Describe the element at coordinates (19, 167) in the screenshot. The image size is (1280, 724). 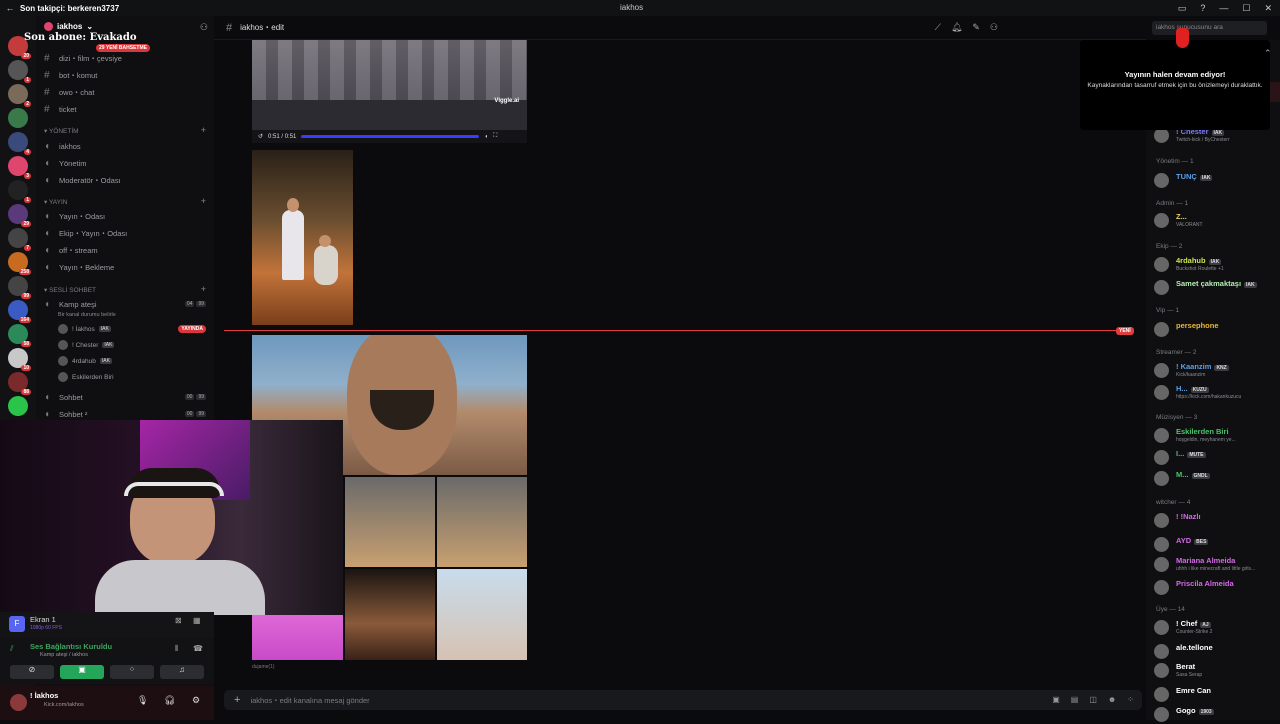
I see `server-icon: 3` at that location.